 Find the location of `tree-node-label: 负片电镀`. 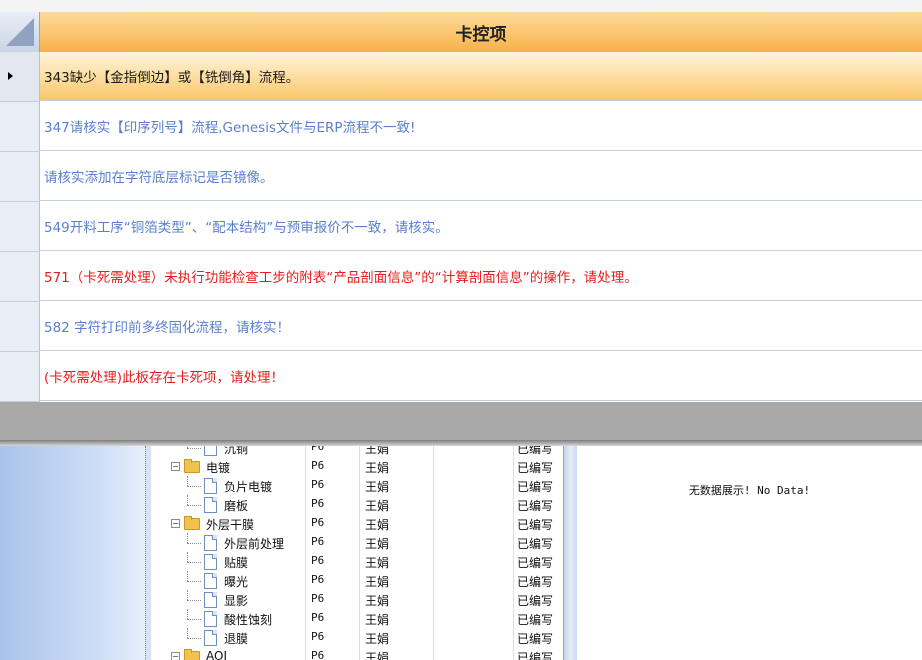

tree-node-label: 负片电镀 is located at coordinates (248, 487).